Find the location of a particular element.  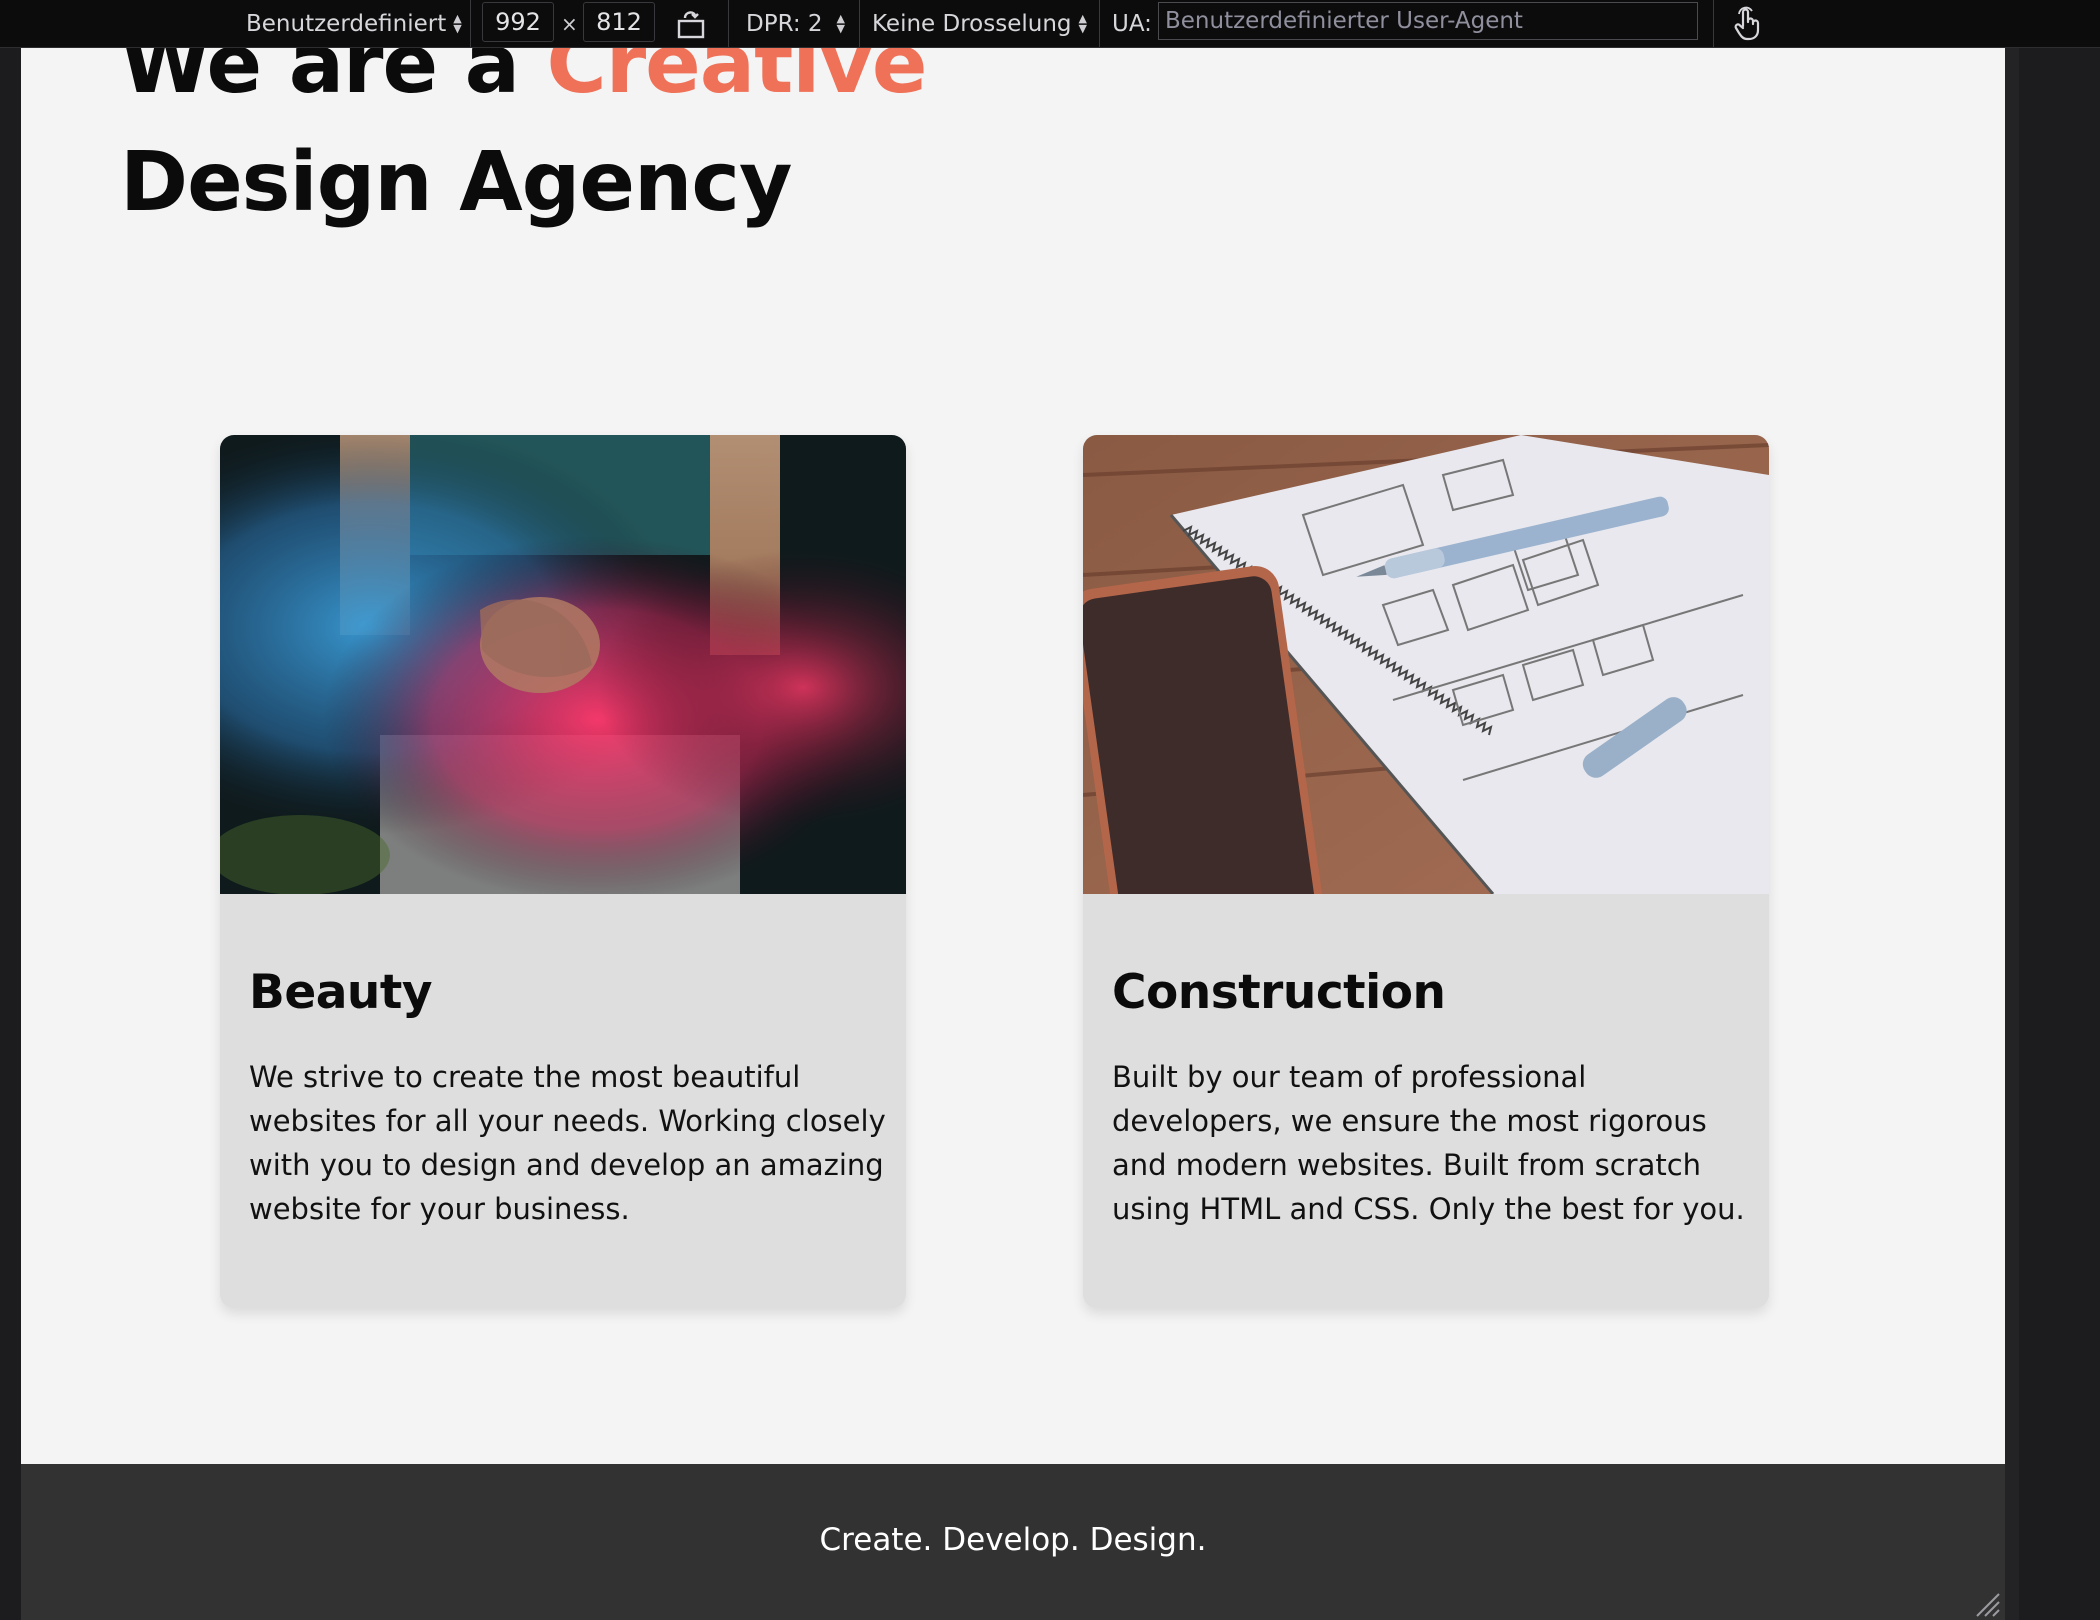

site-footer: Create. Develop. Design. is located at coordinates (1013, 1542).